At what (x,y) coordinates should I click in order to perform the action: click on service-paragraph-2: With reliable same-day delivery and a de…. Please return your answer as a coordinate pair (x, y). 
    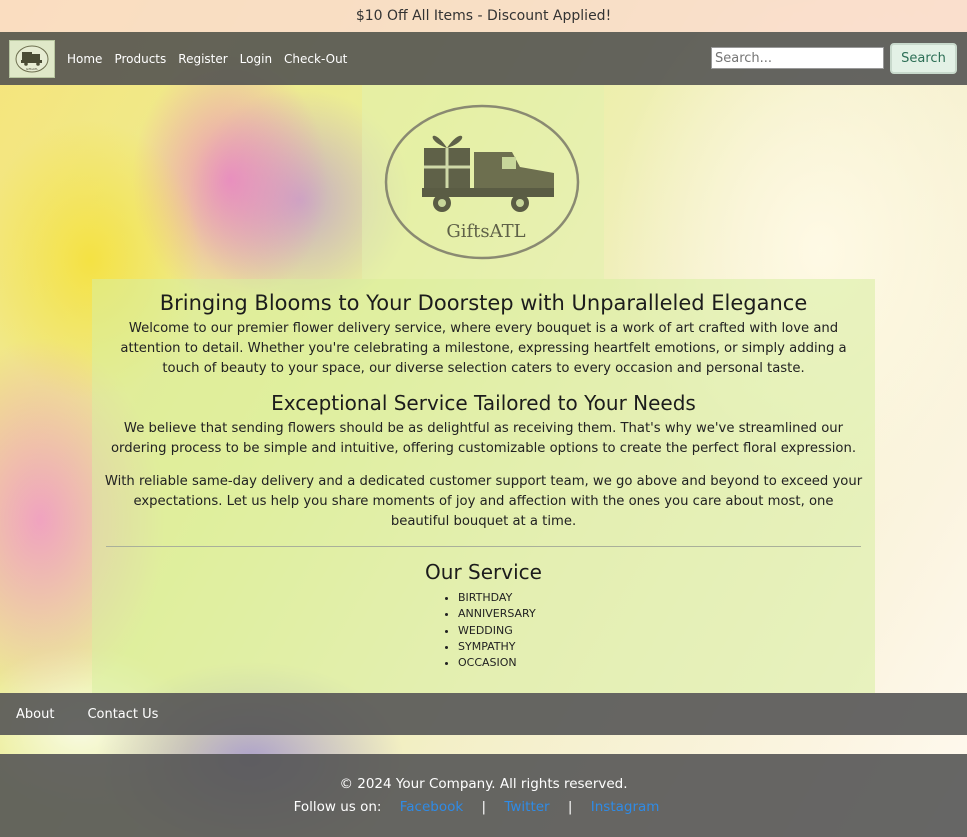
    Looking at the image, I should click on (483, 501).